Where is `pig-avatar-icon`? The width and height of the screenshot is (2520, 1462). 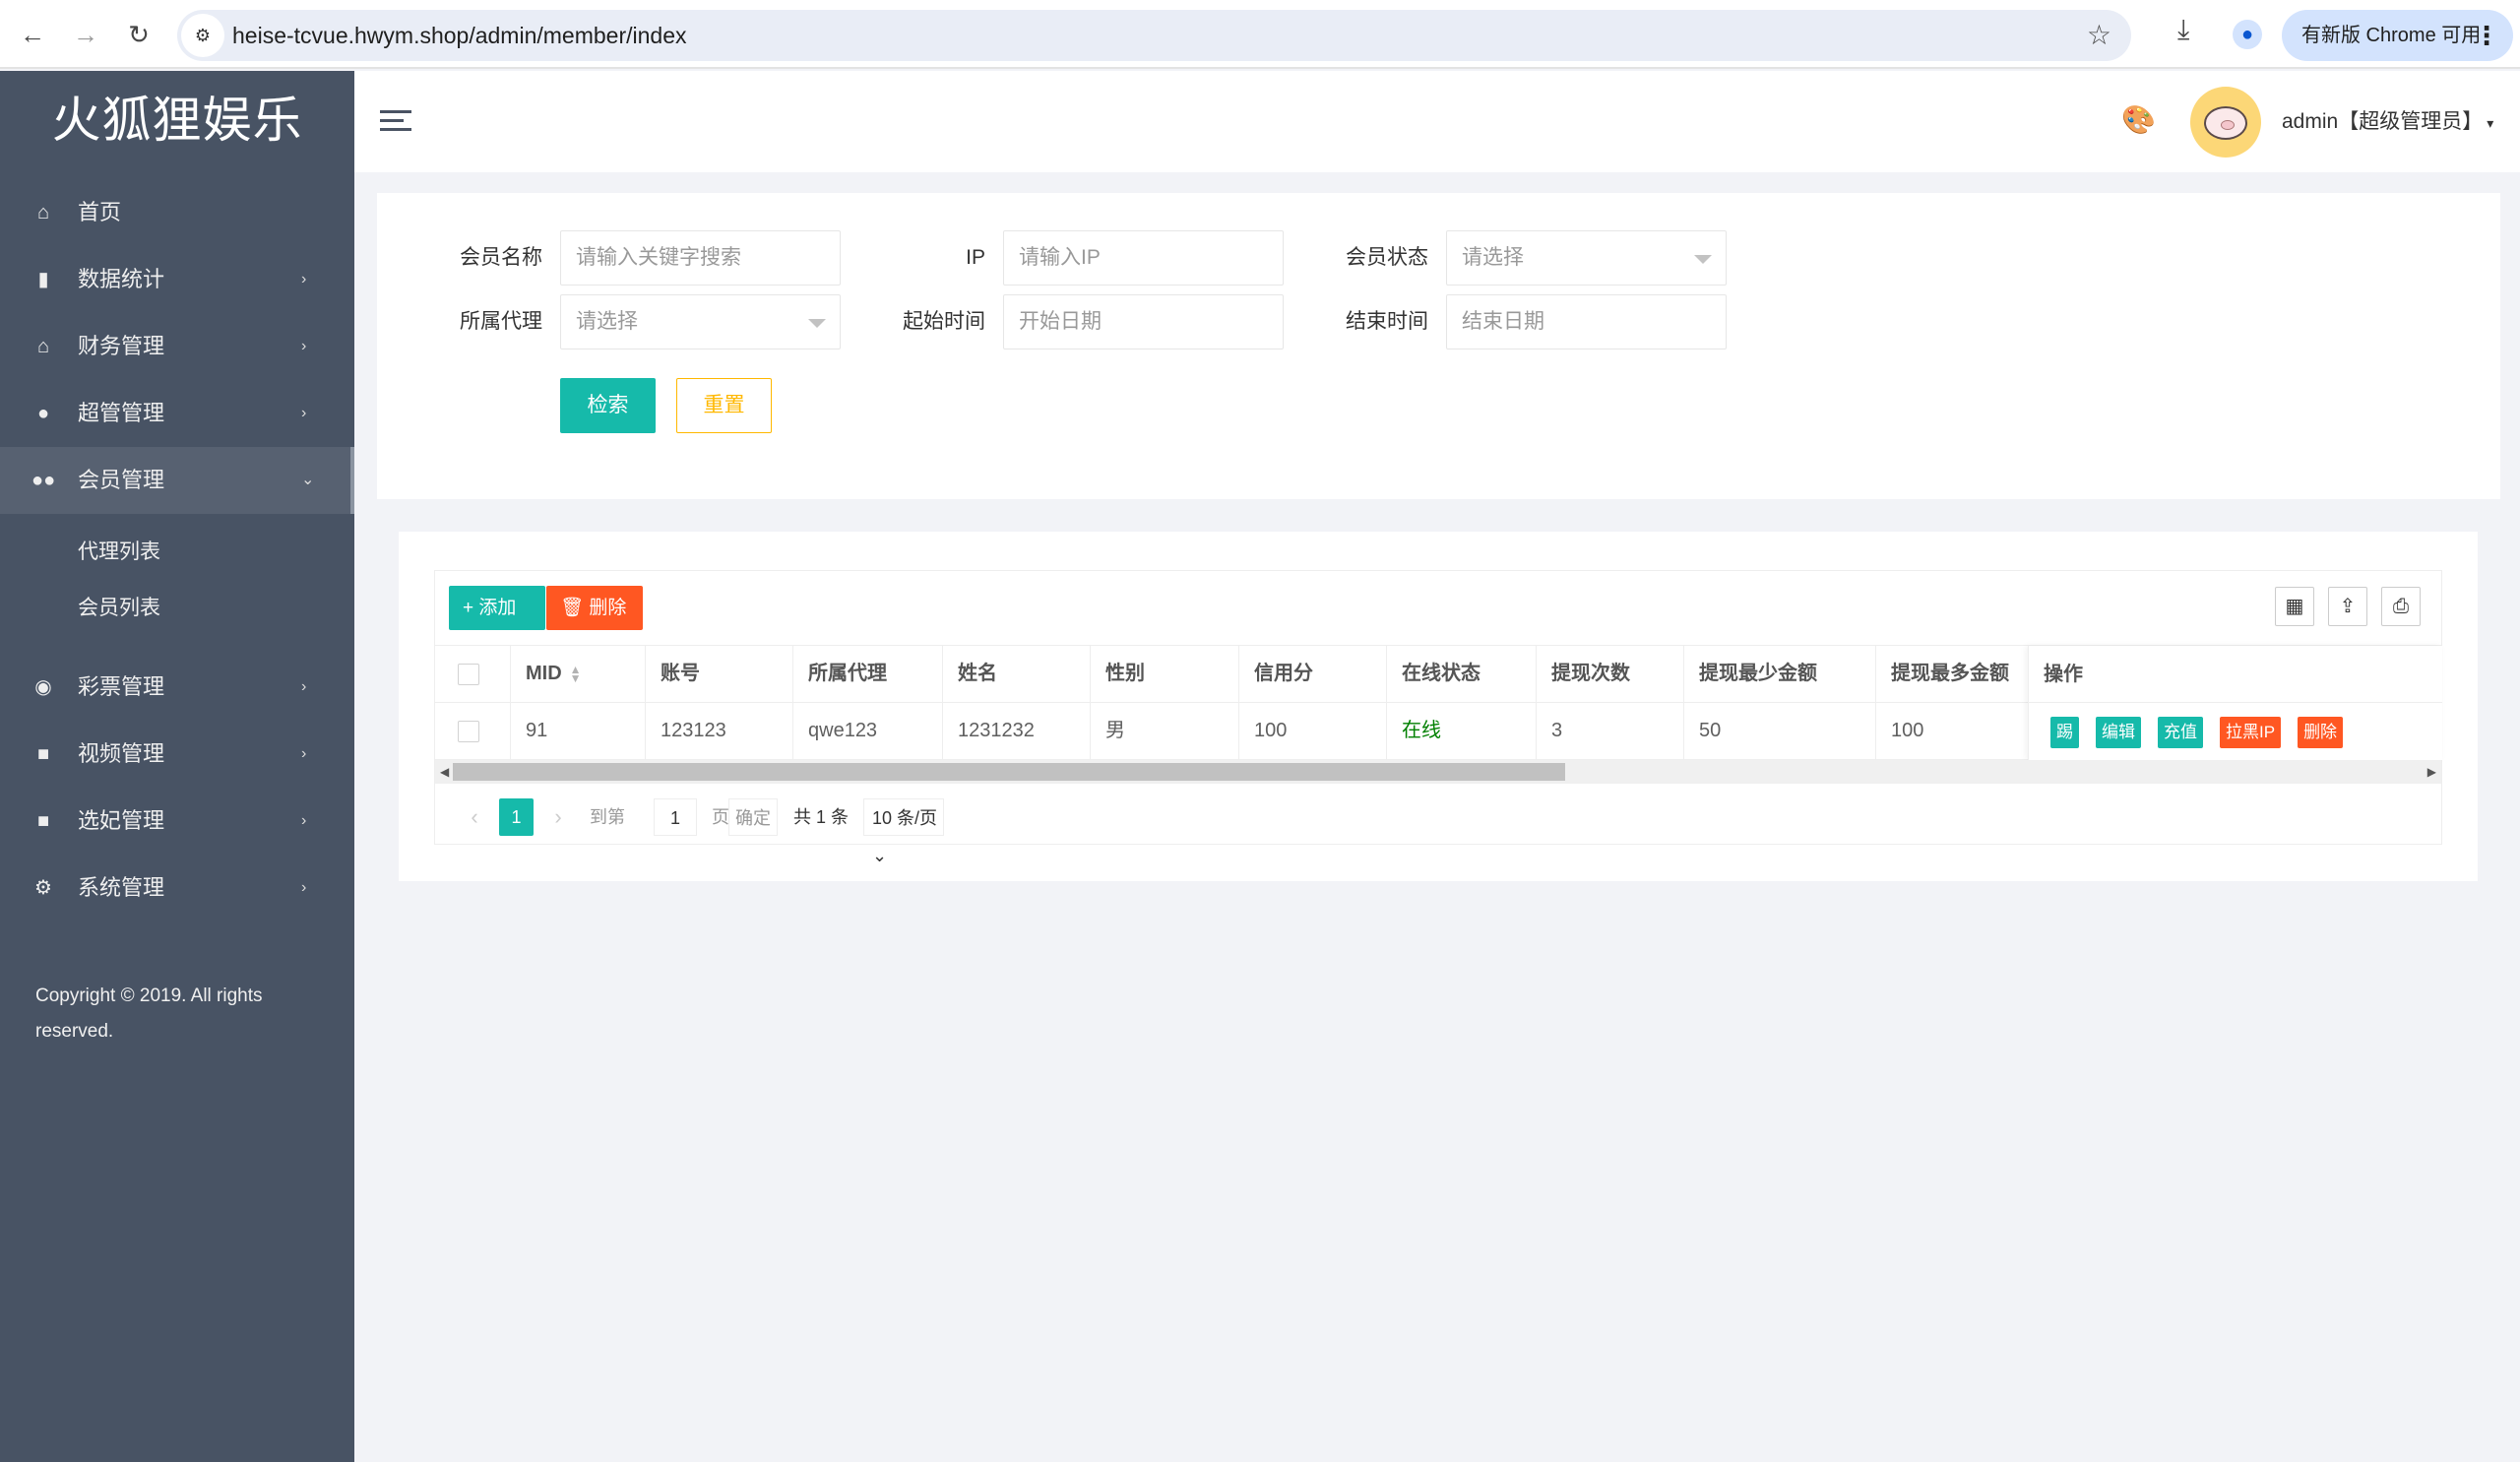
pig-avatar-icon is located at coordinates (2225, 123).